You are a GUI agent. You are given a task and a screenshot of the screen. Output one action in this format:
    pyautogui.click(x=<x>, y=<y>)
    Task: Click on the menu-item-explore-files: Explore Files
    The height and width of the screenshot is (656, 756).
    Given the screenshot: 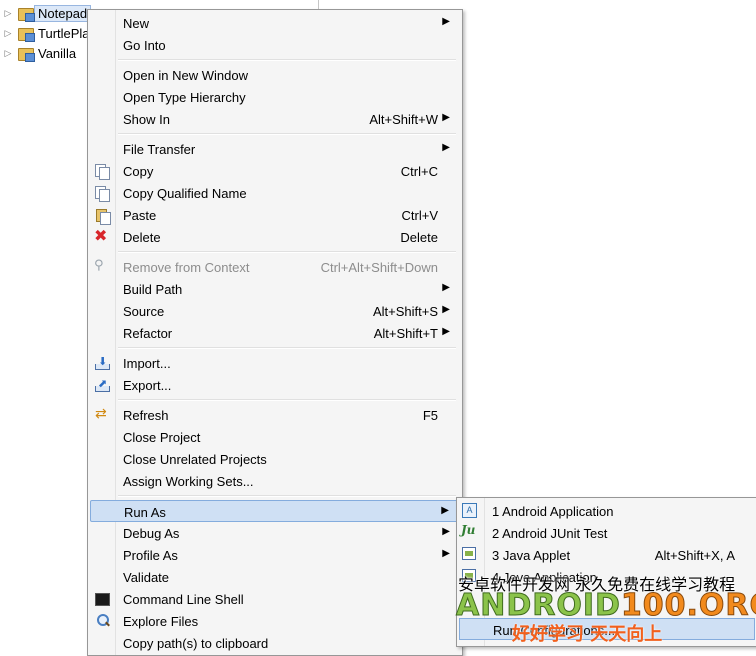 What is the action you would take?
    pyautogui.click(x=274, y=621)
    